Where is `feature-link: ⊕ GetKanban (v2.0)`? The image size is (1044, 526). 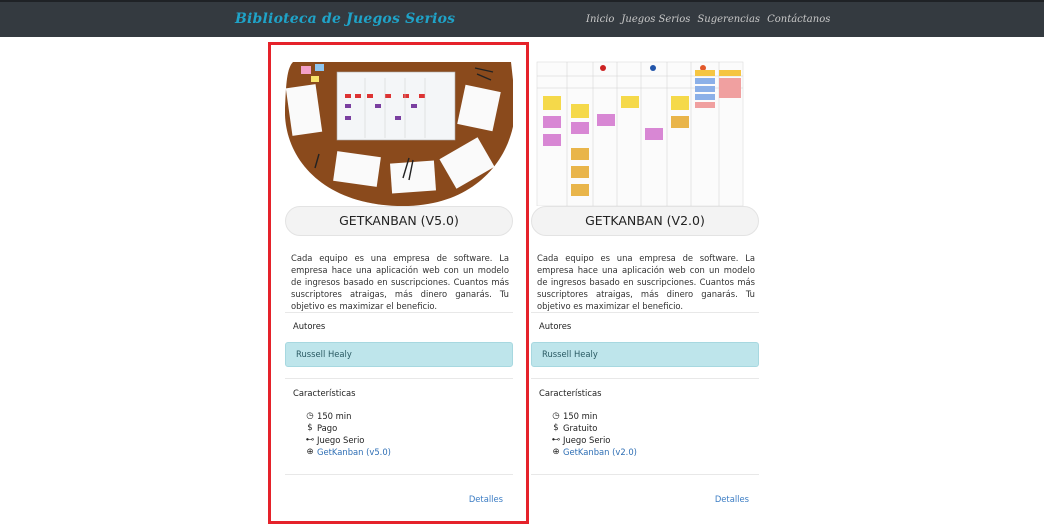
feature-link: ⊕ GetKanban (v2.0) is located at coordinates (594, 452).